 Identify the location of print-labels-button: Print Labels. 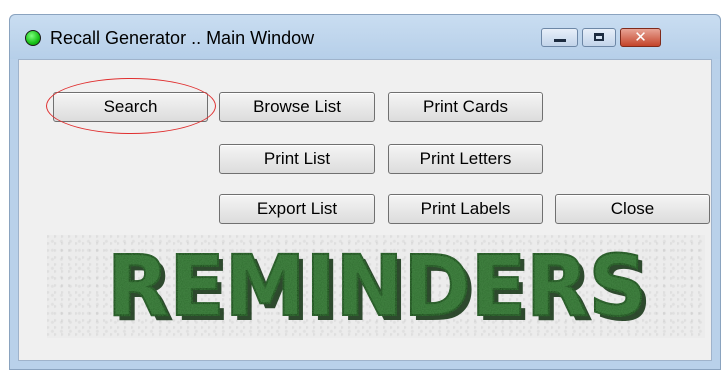
(465, 209).